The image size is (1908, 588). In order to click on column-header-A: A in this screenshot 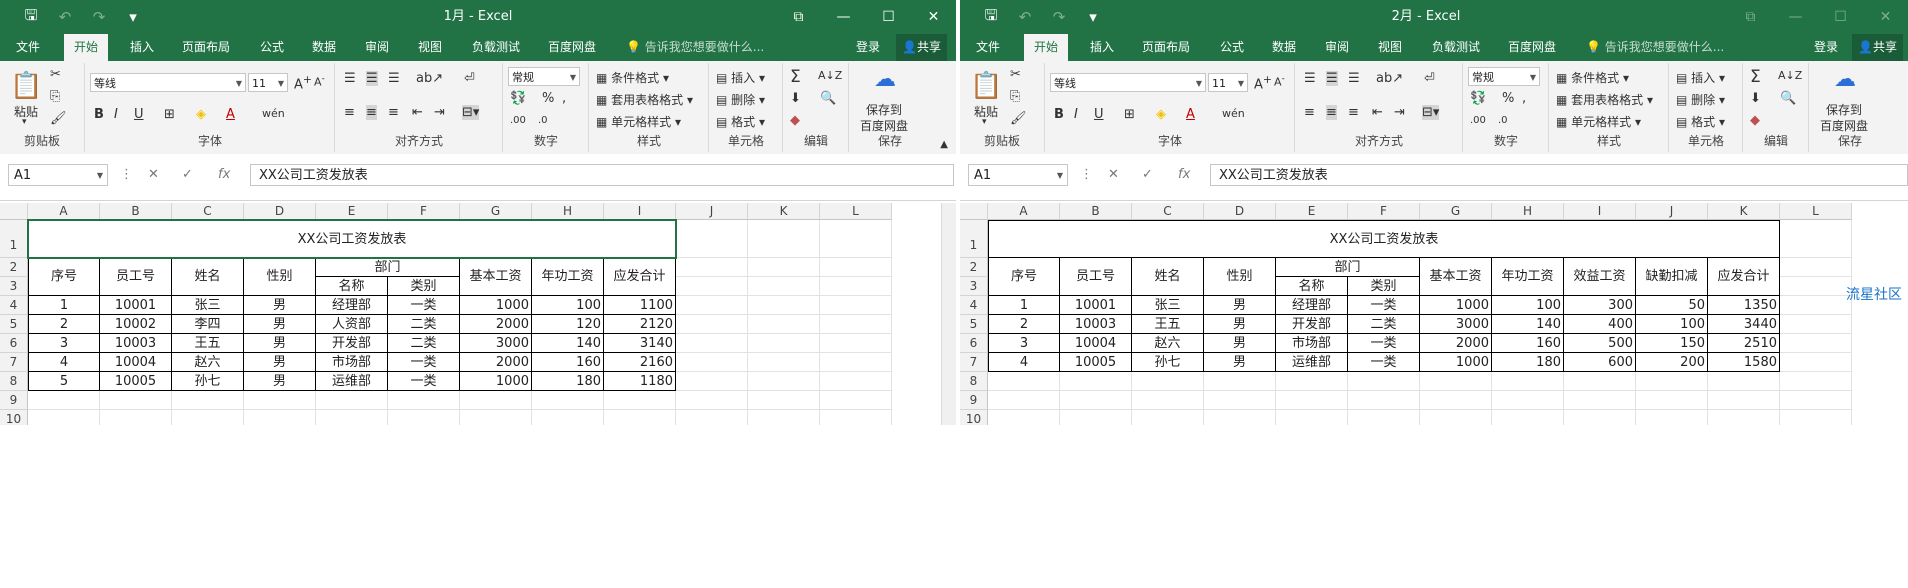, I will do `click(64, 211)`.